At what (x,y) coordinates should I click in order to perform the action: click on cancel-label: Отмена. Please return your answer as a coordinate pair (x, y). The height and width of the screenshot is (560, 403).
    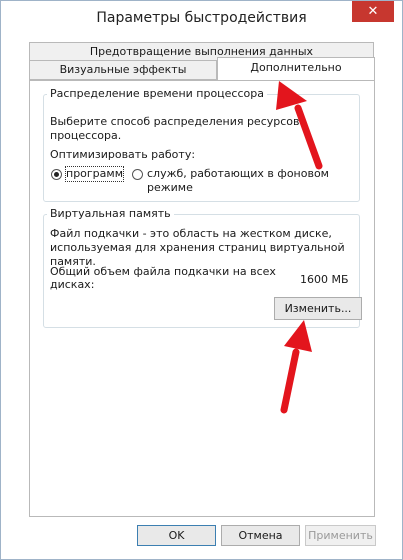
    Looking at the image, I should click on (260, 535).